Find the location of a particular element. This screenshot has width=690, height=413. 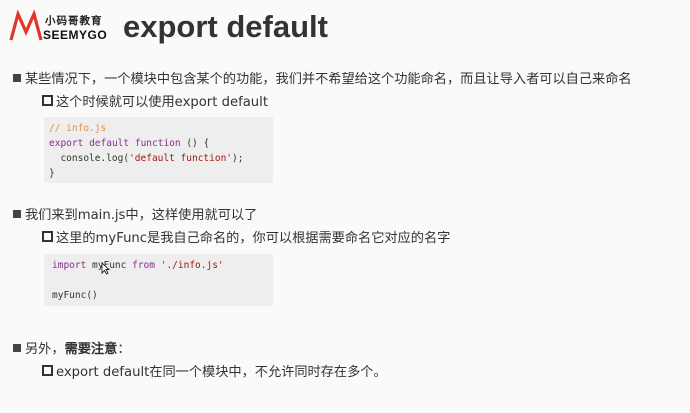

code-token: './info.js' is located at coordinates (192, 265).